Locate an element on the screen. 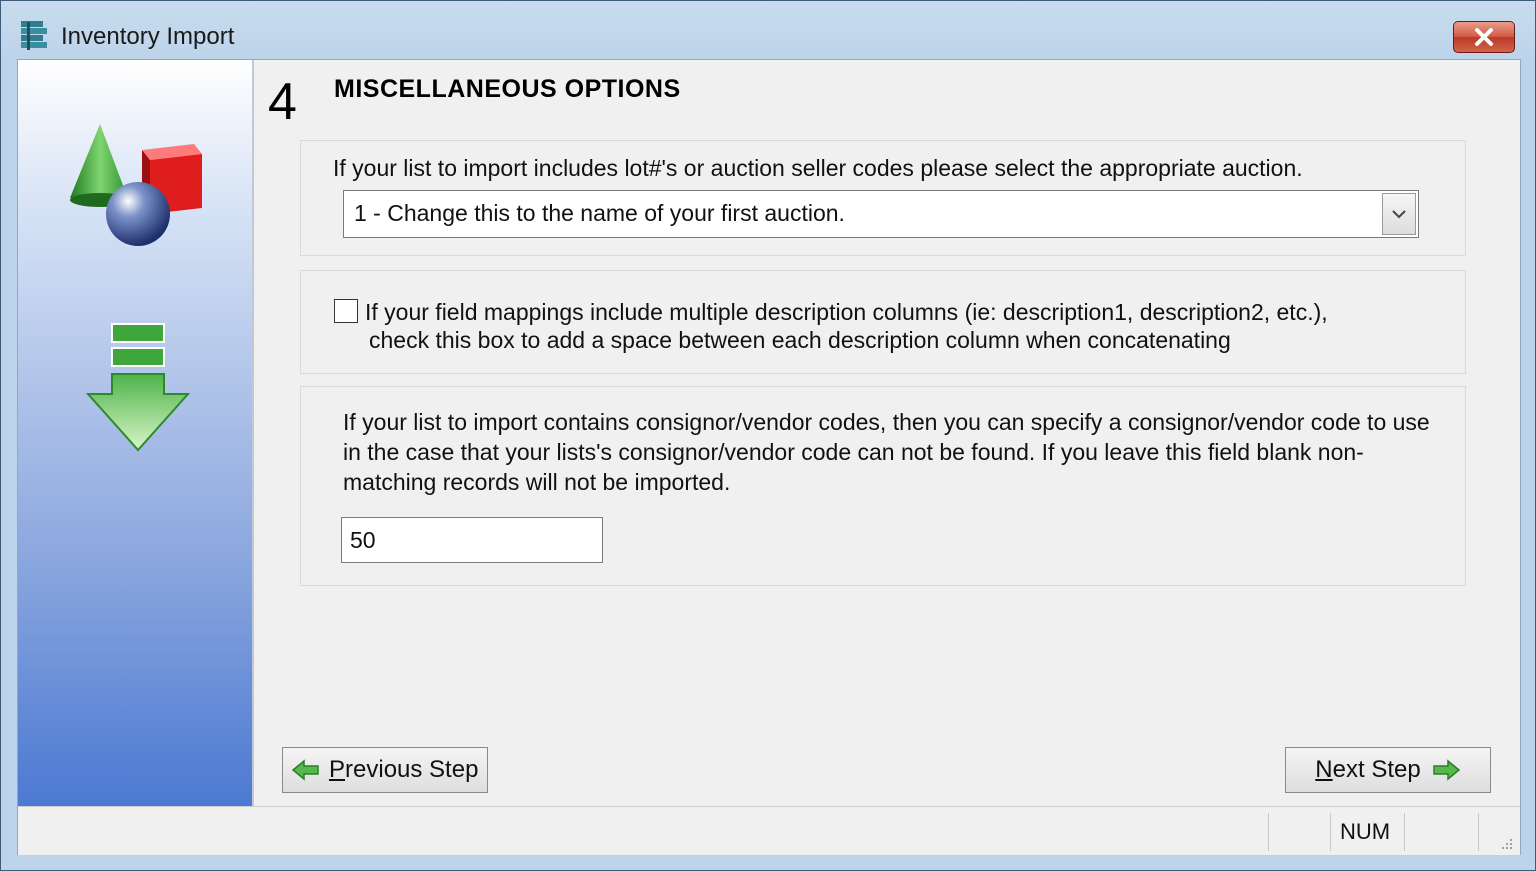 This screenshot has height=871, width=1536. next-step-mnemonic: N is located at coordinates (1324, 769).